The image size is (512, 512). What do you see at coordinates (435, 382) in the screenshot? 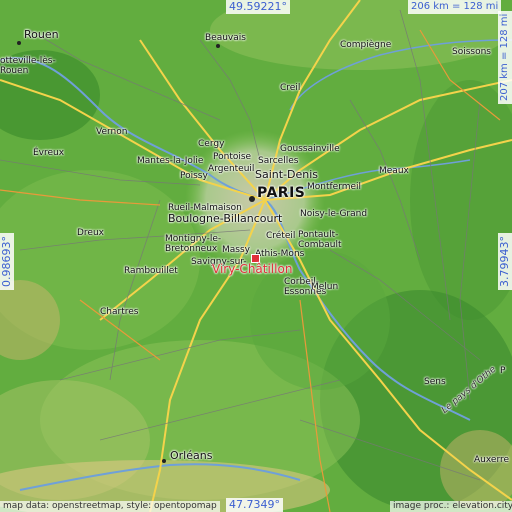
I see `place-sens: Sens` at bounding box center [435, 382].